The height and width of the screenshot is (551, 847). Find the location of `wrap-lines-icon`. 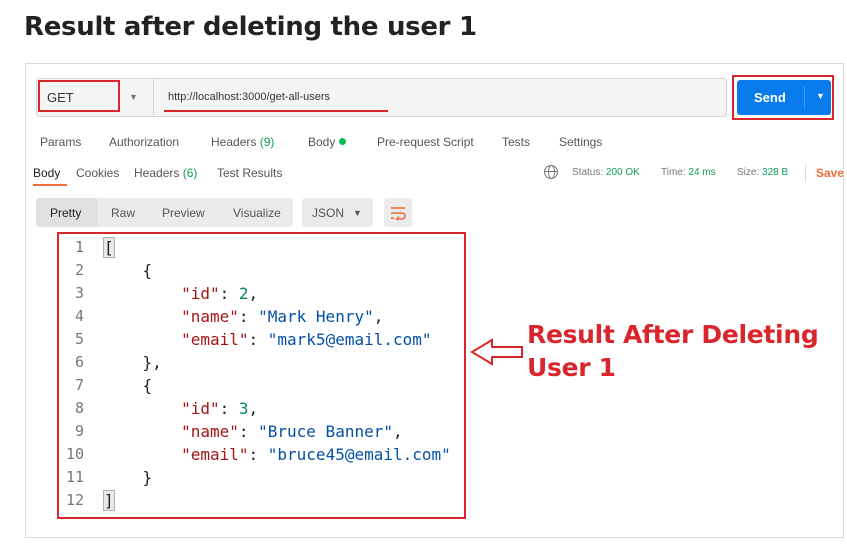

wrap-lines-icon is located at coordinates (398, 213).